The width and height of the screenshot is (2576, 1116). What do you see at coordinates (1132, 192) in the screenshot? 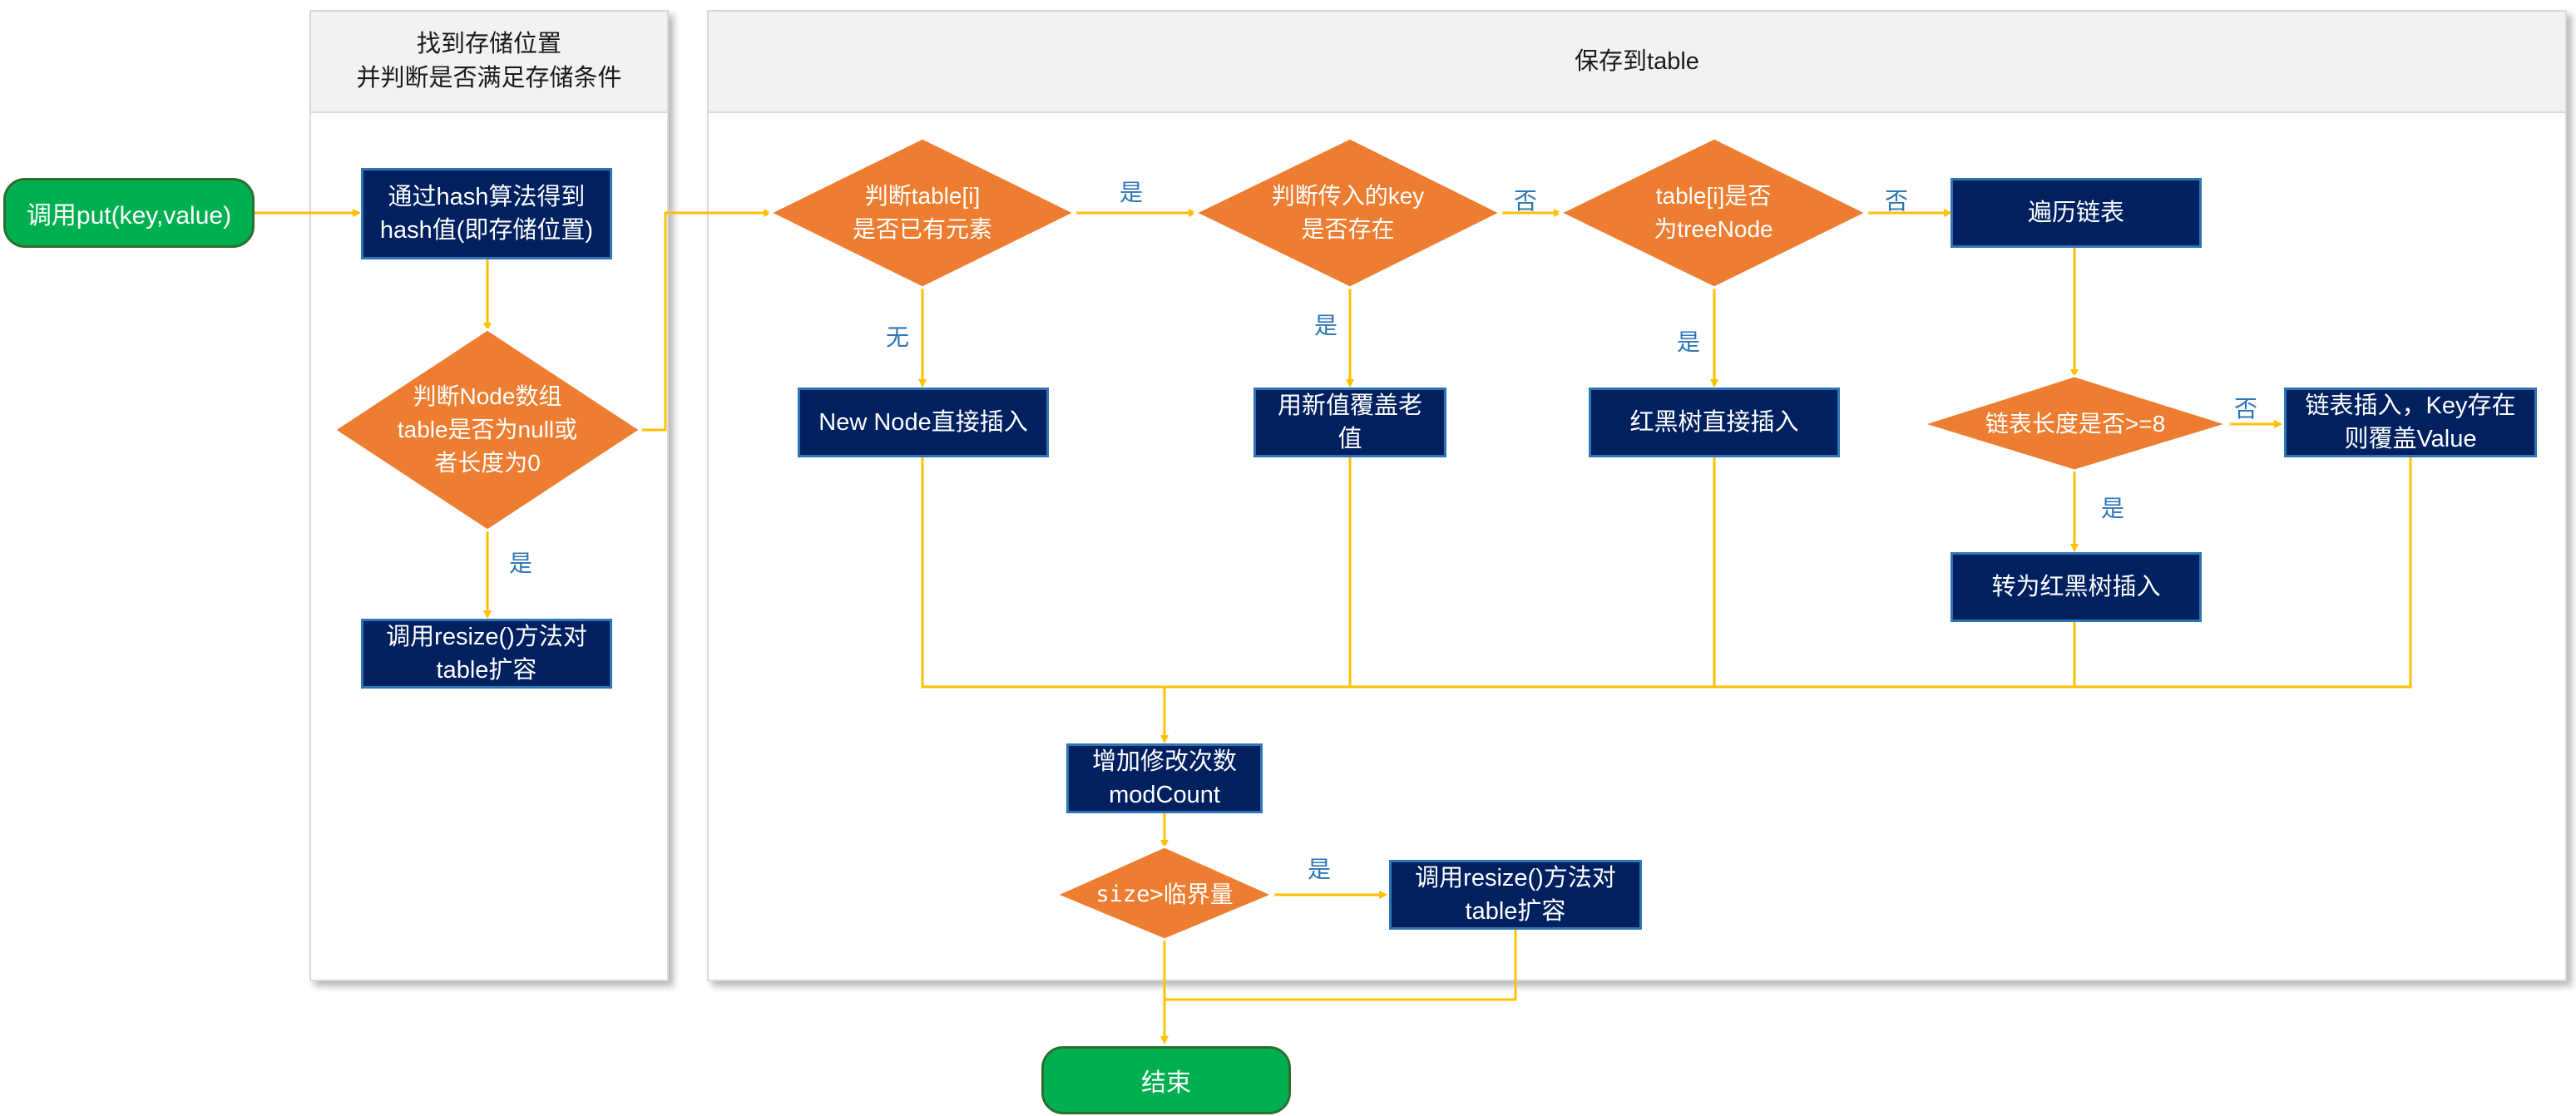
I see `edge-label-has-yes: 是` at bounding box center [1132, 192].